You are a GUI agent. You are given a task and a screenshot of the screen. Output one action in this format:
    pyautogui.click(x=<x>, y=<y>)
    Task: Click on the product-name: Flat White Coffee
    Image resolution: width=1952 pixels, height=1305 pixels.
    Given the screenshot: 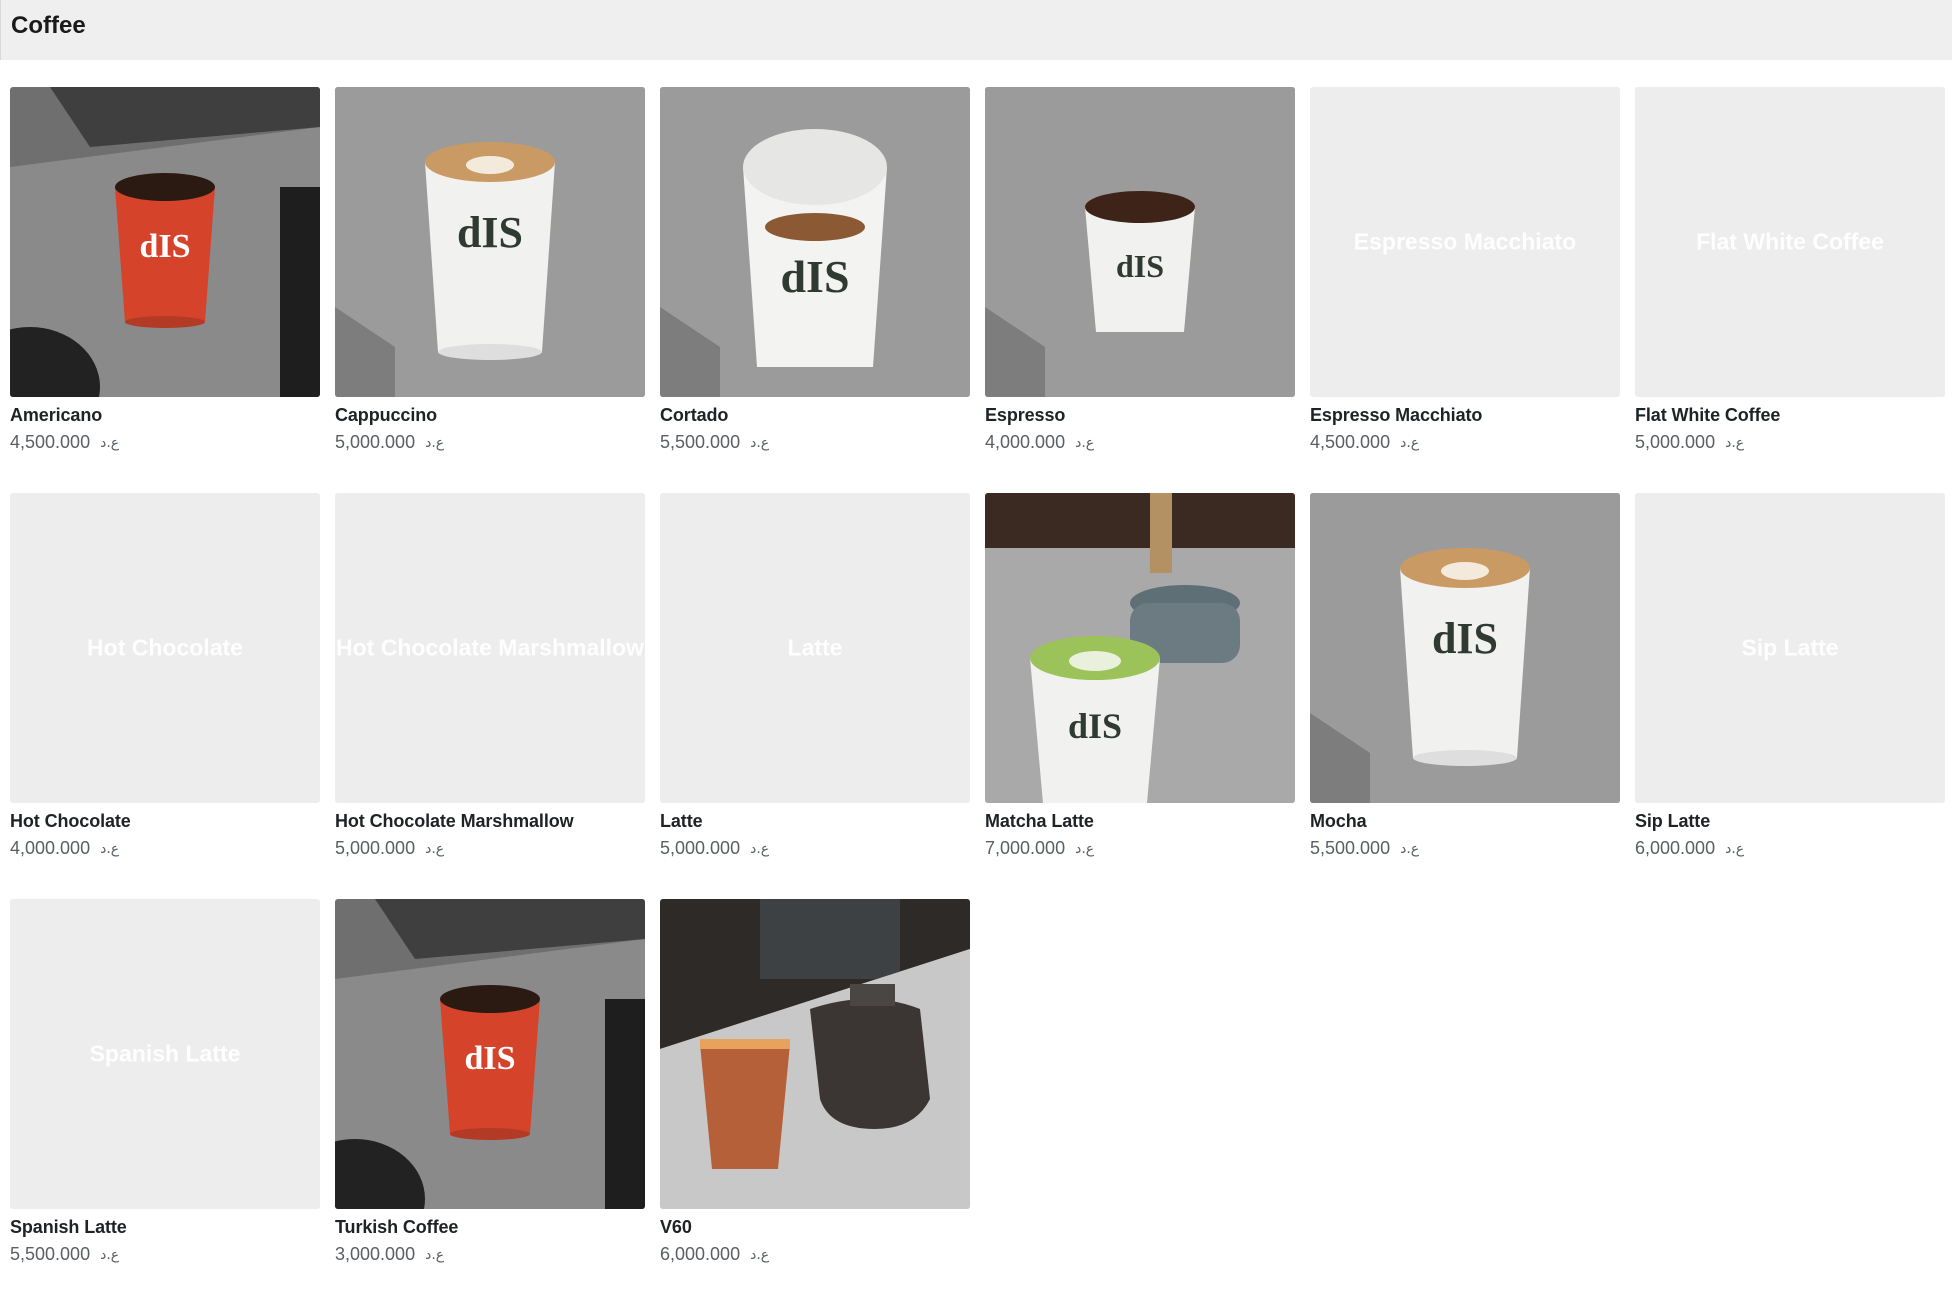 What is the action you would take?
    pyautogui.click(x=1708, y=415)
    